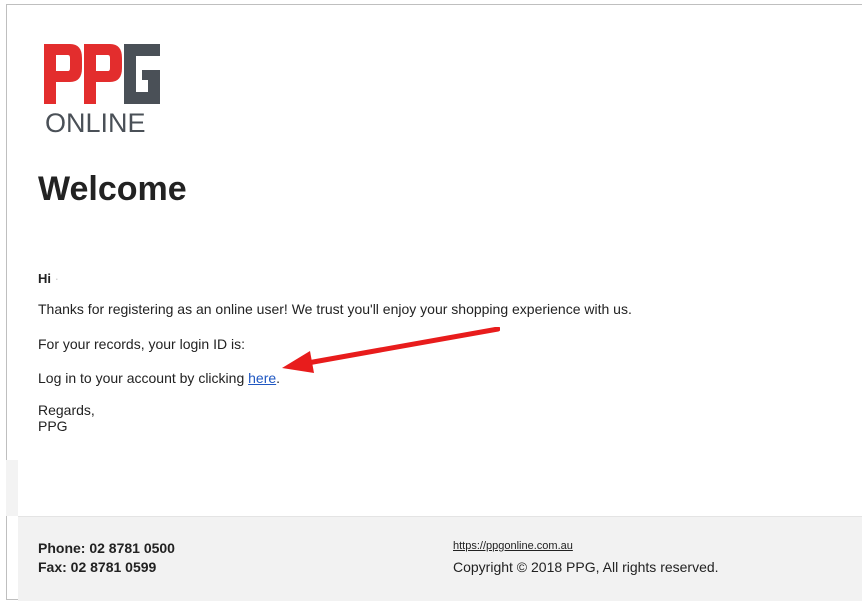  Describe the element at coordinates (143, 378) in the screenshot. I see `login-prefix: Log in to your account by clicking` at that location.